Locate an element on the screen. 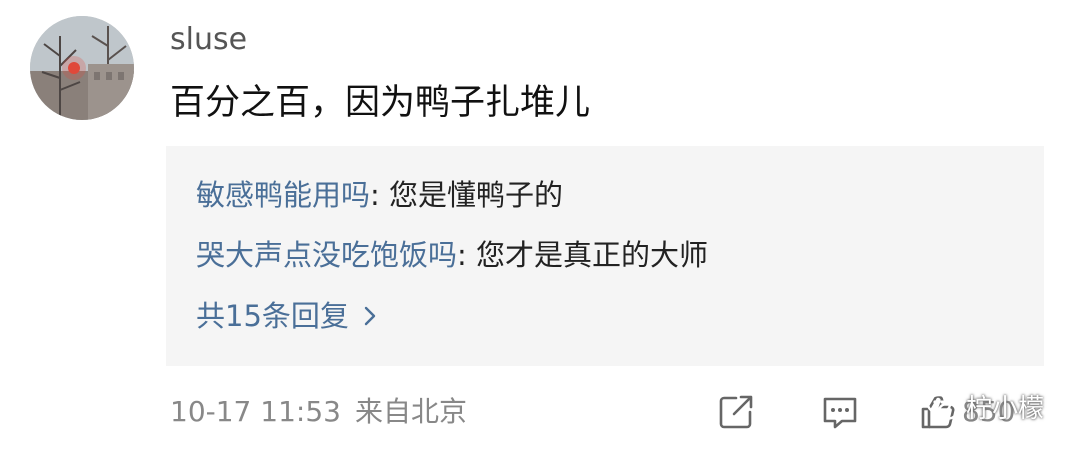 The width and height of the screenshot is (1077, 451). comment-meta: 10-17 11:53 来自北京 is located at coordinates (318, 412).